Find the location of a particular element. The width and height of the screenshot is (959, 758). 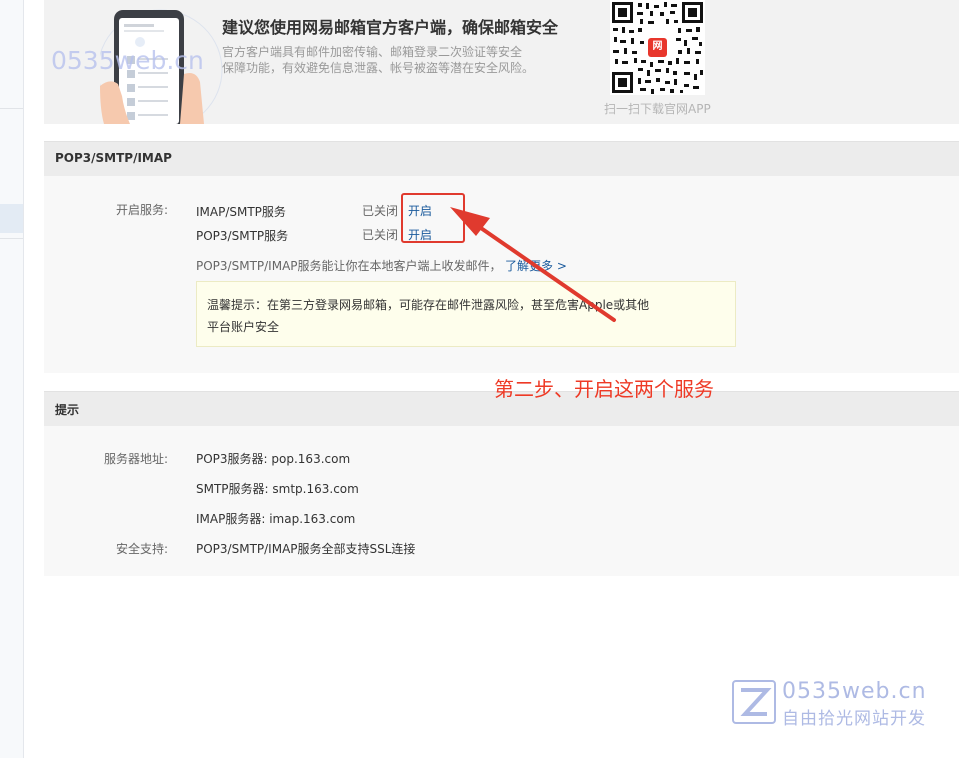

imap-smtp-service-status: 已关闭 is located at coordinates (380, 211).